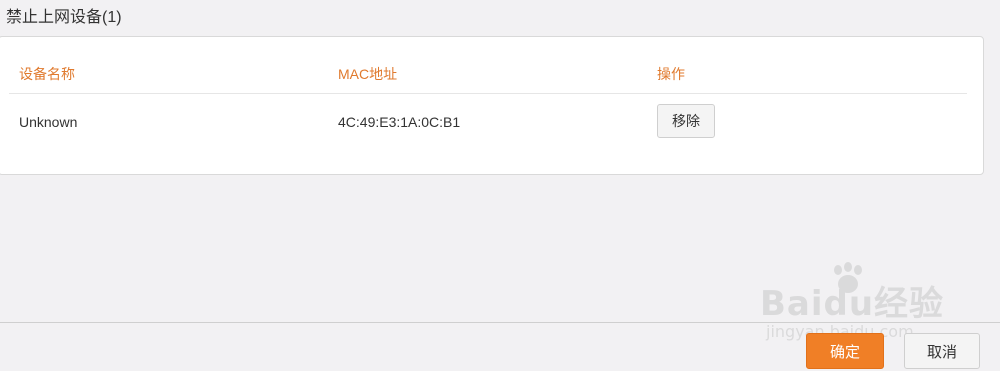 Image resolution: width=1000 pixels, height=371 pixels. I want to click on mac-address-cell: 4C:49:E3:1A:0C:B1, so click(399, 122).